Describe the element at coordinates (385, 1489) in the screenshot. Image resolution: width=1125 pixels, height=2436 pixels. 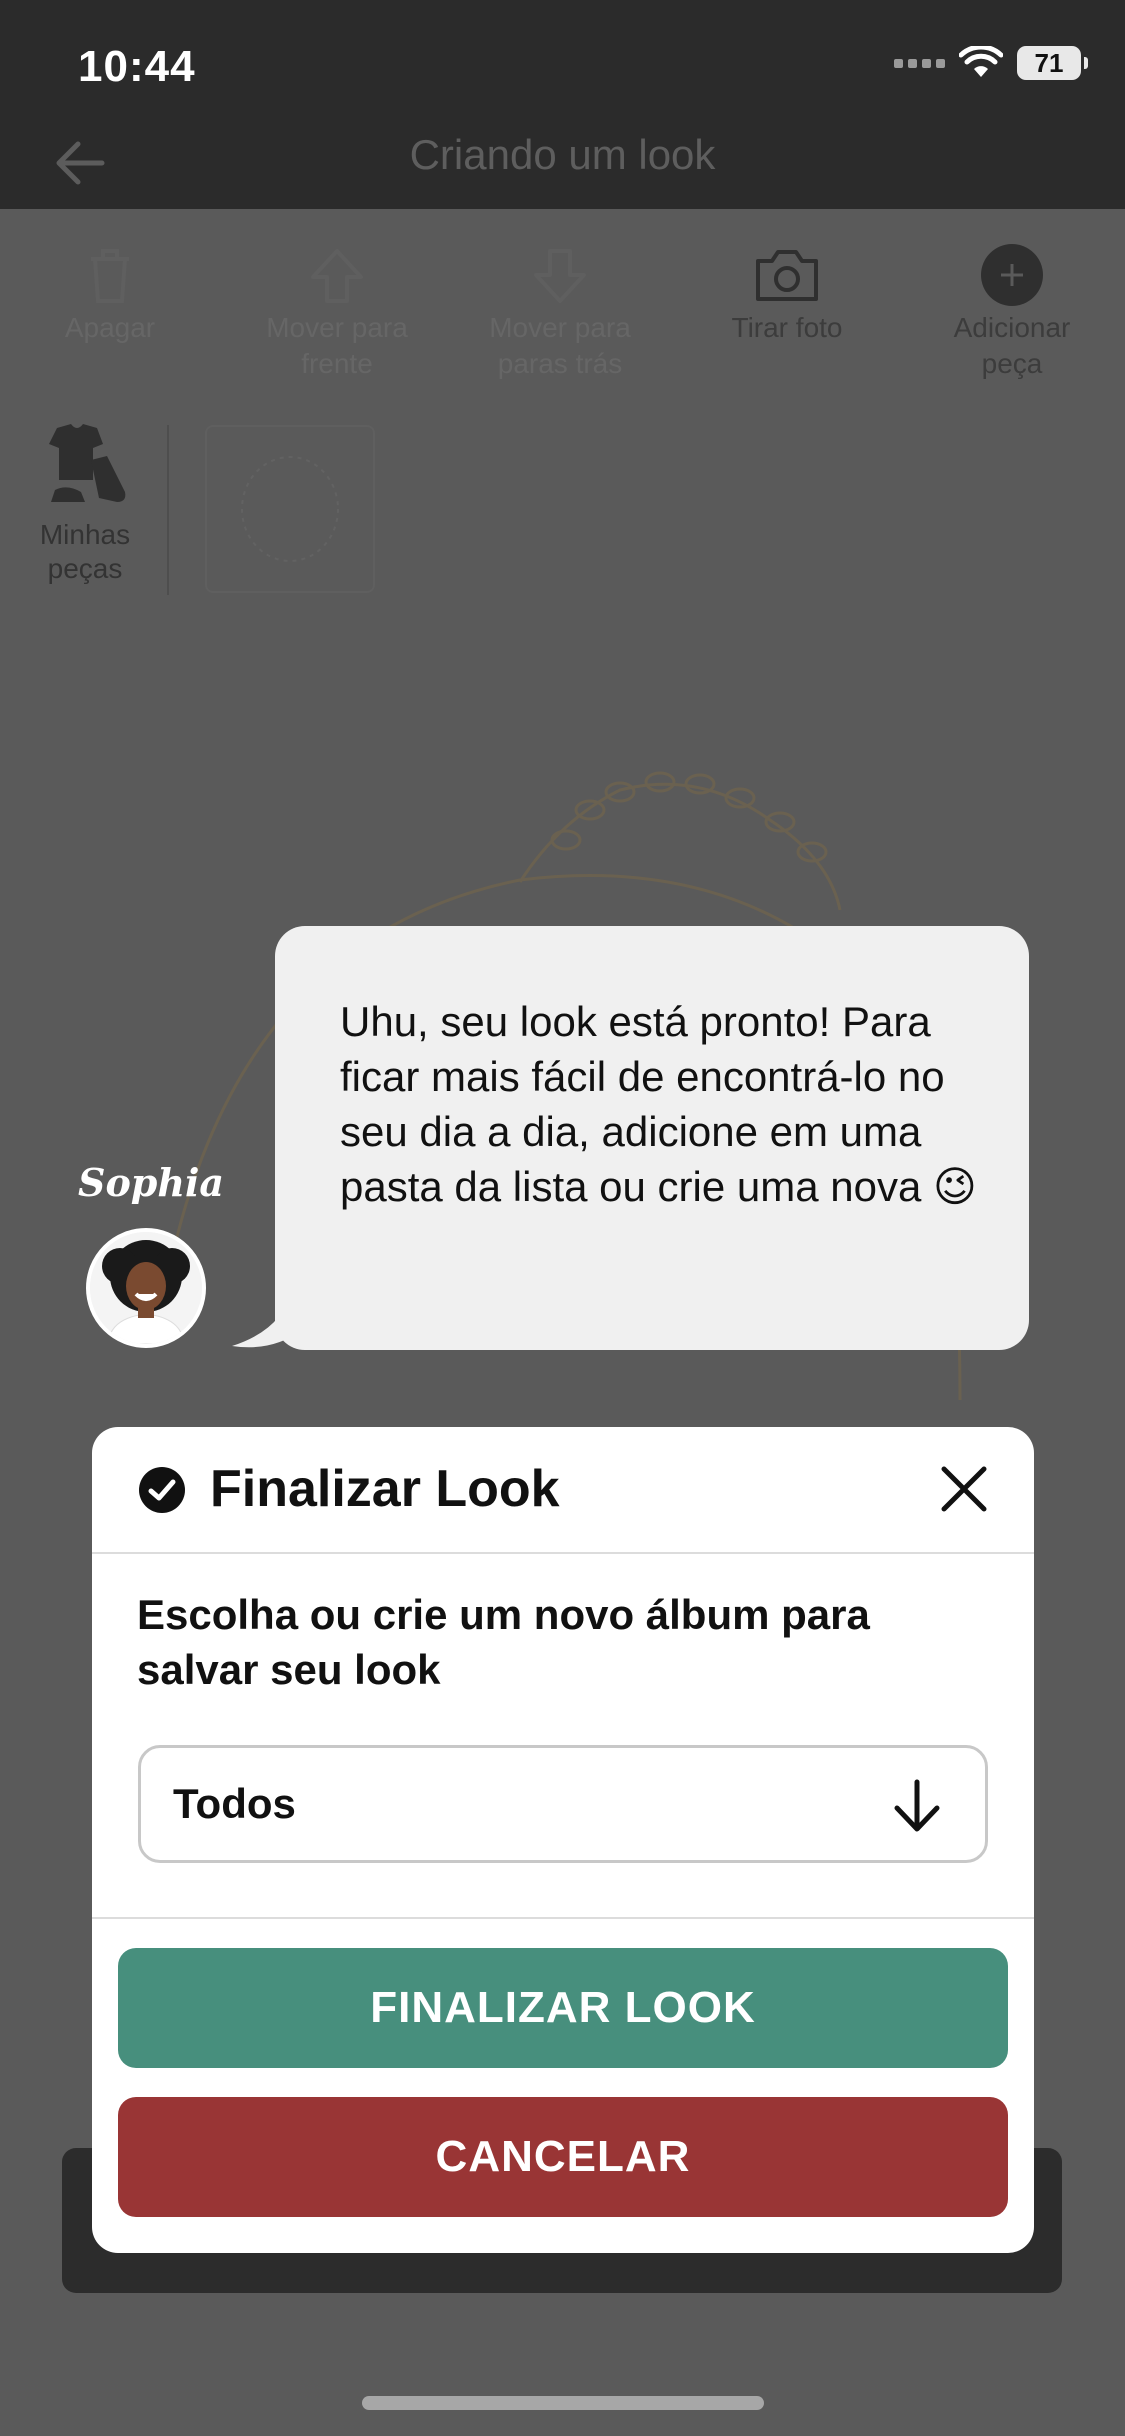
I see `modal-title: Finalizar Look` at that location.